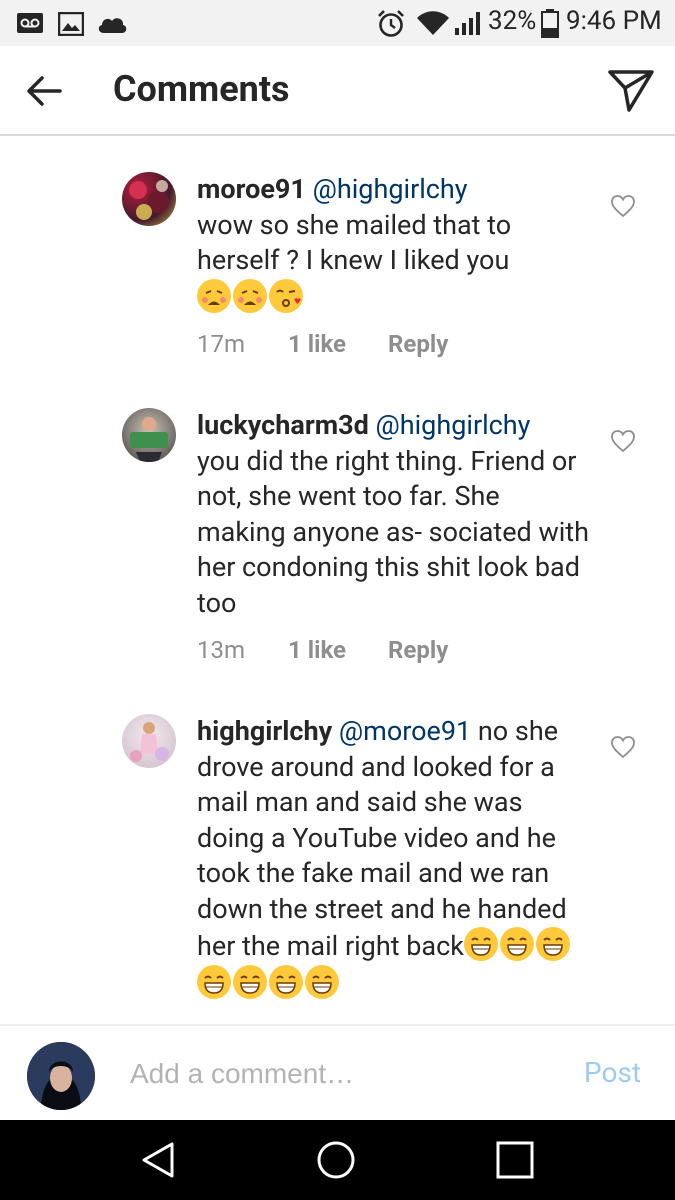 The width and height of the screenshot is (675, 1200). I want to click on add-comment-bar: Post, so click(337, 1072).